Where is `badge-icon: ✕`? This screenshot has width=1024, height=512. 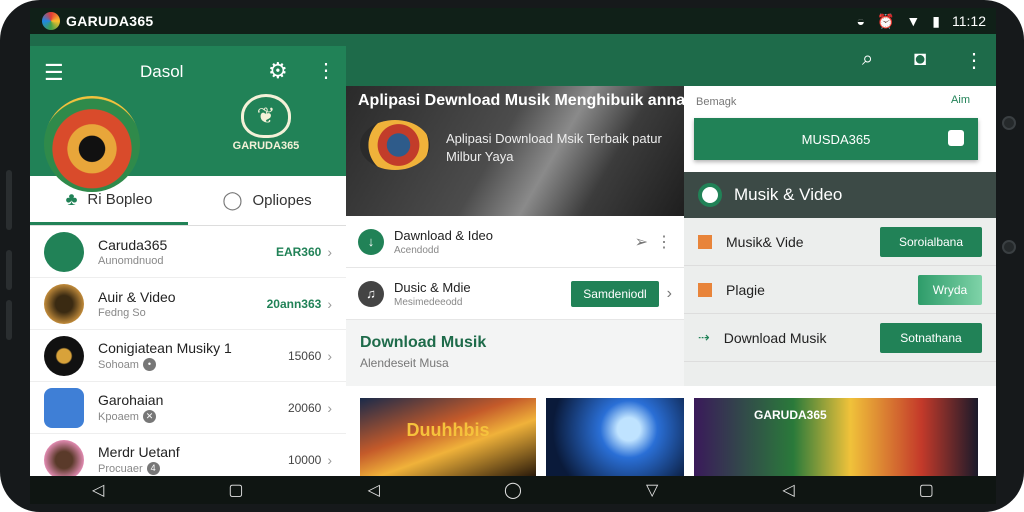
badge-icon: ✕ is located at coordinates (149, 416).